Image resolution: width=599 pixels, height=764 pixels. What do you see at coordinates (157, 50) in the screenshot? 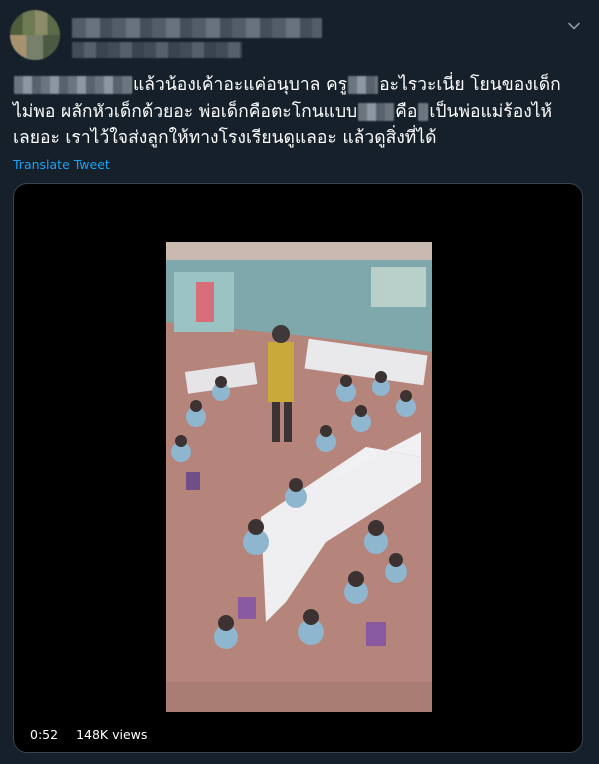
I see `author-handle-redacted` at bounding box center [157, 50].